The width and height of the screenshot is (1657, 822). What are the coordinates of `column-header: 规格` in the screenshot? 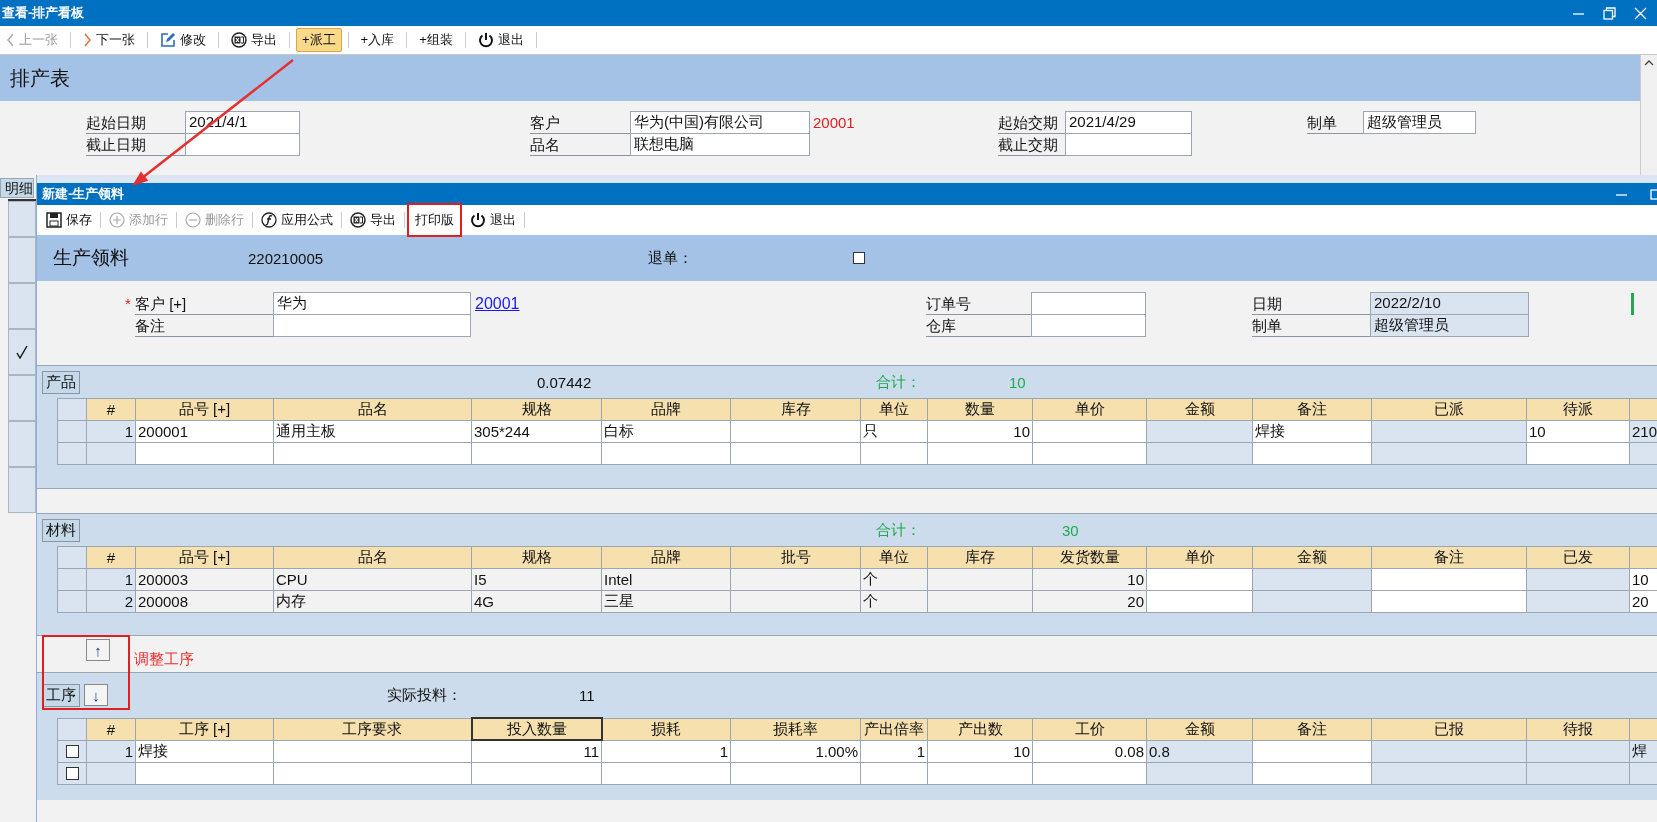 It's located at (536, 557).